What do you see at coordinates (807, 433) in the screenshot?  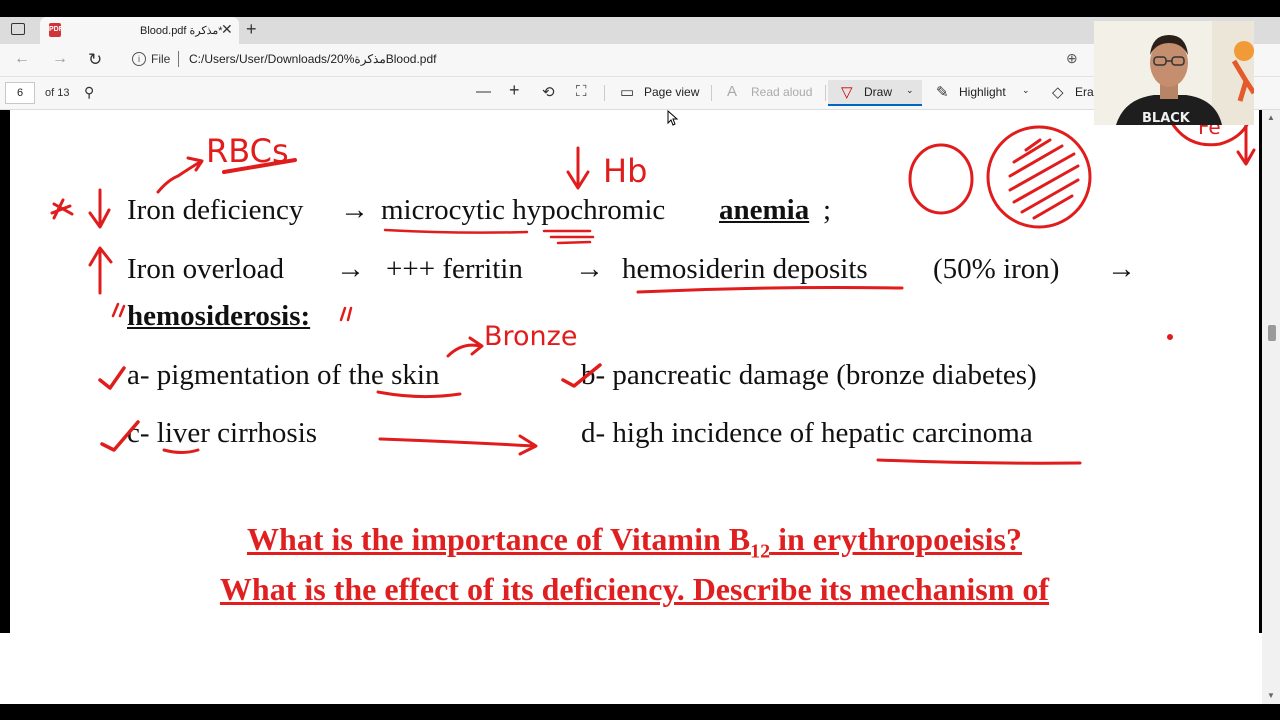 I see `item-d: d- high incidence of hepatic carcinoma` at bounding box center [807, 433].